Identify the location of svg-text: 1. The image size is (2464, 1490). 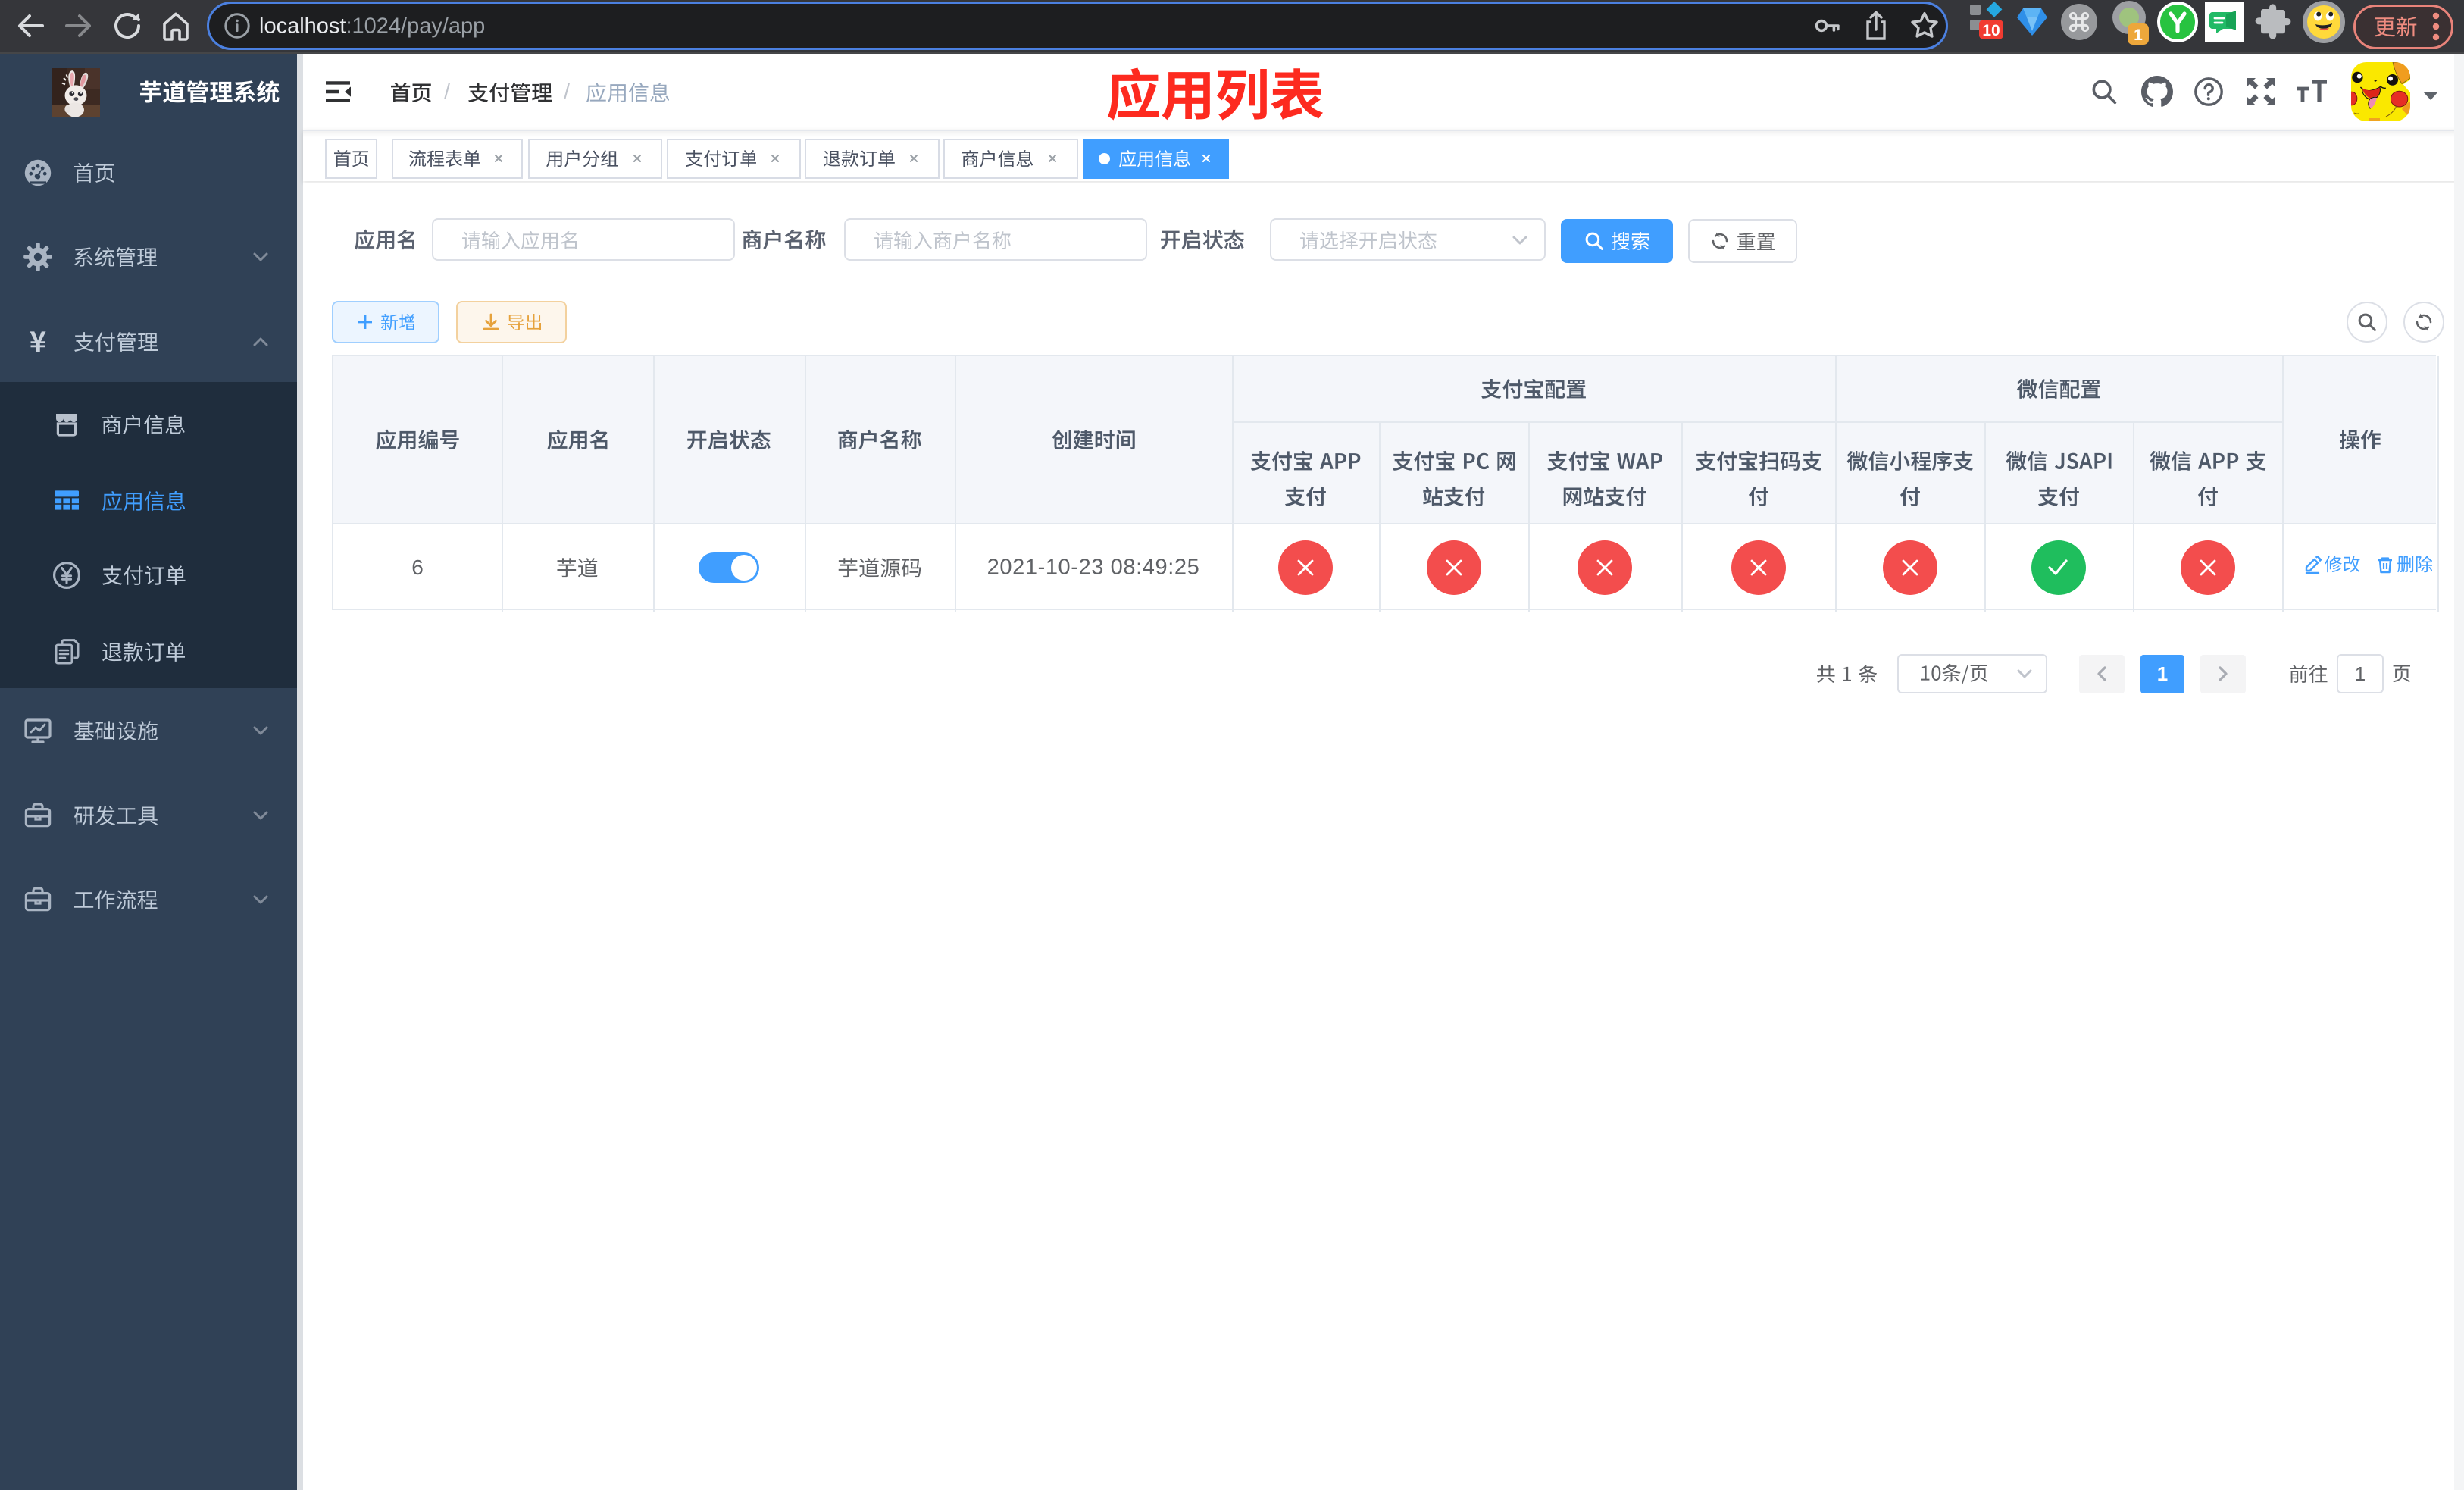
(2138, 36).